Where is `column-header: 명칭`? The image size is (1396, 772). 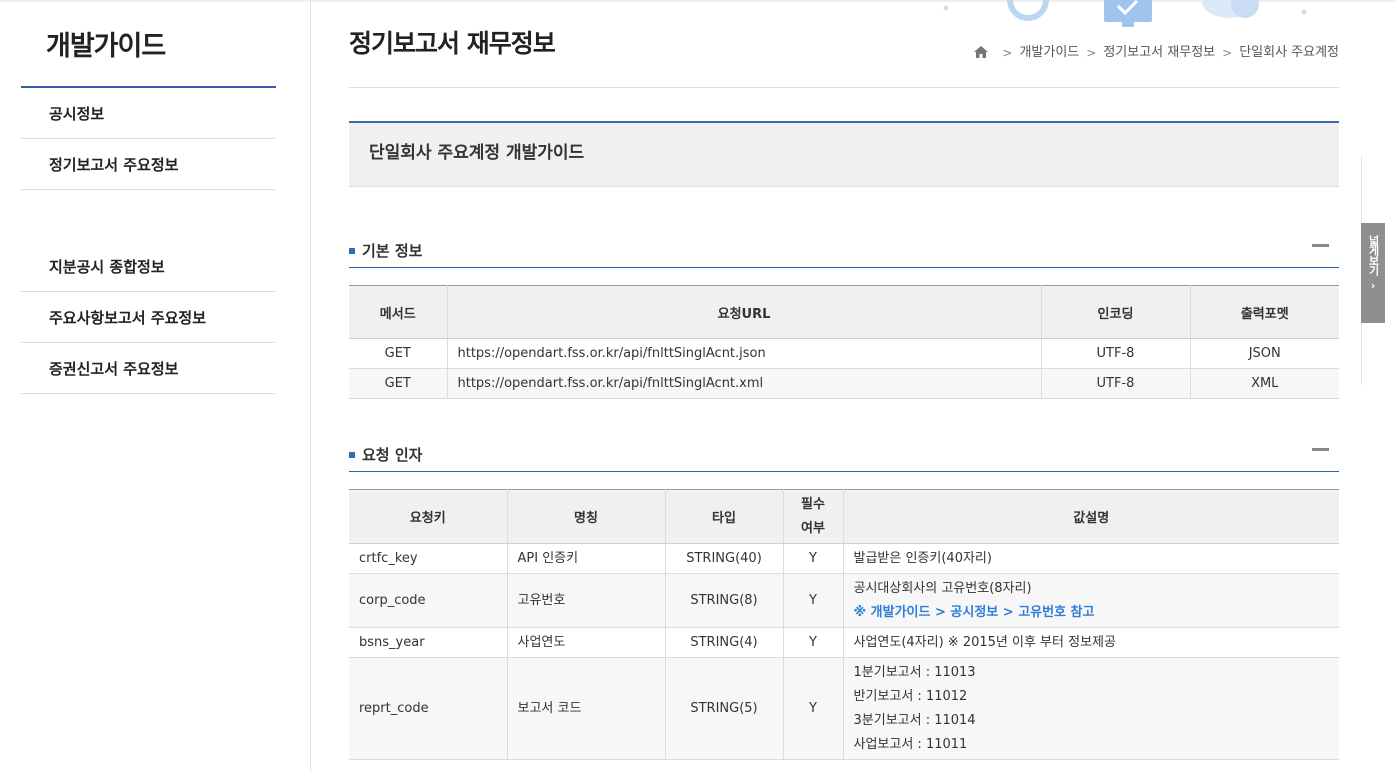
column-header: 명칭 is located at coordinates (586, 516).